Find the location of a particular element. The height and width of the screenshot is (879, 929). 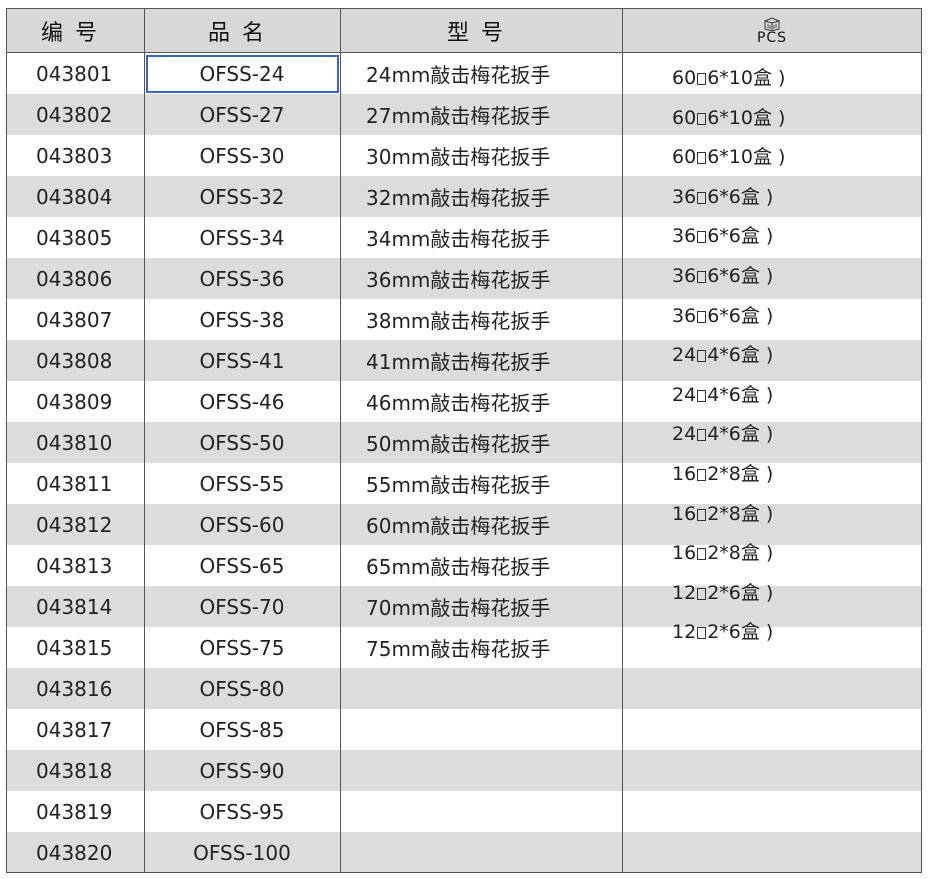

cell-product-name: OFSS-95 is located at coordinates (242, 811).